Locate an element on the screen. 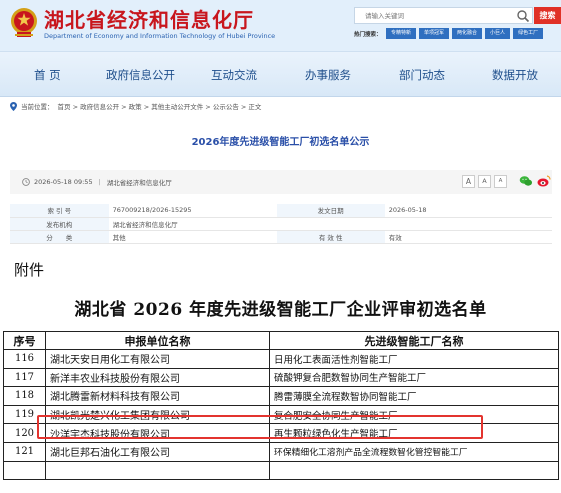  table-row: 118 湖北腾雷新材料科技有限公司 腾雷薄膜全流程数智协同智能工厂 is located at coordinates (281, 396).